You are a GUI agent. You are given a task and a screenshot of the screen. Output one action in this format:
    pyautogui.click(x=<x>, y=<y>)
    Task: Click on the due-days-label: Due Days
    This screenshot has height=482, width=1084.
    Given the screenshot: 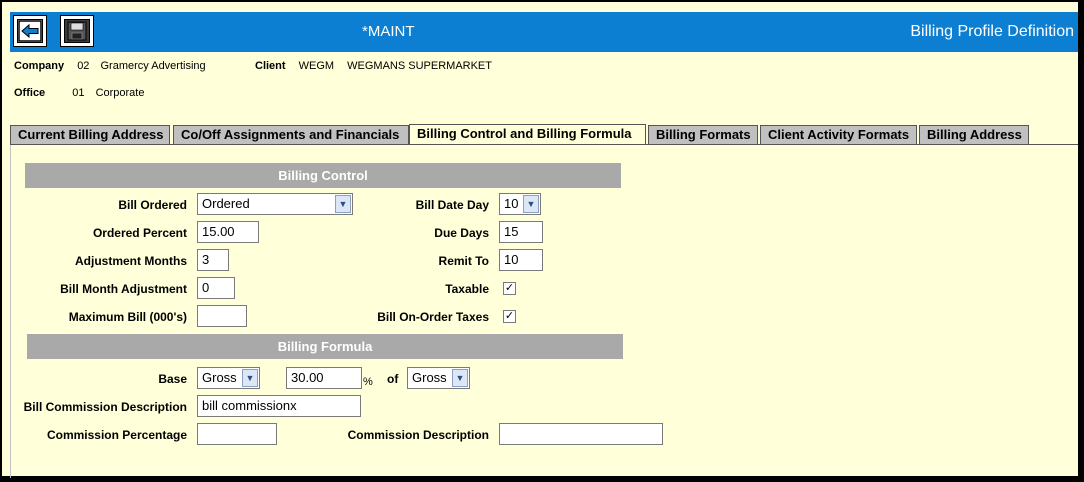 What is the action you would take?
    pyautogui.click(x=461, y=233)
    